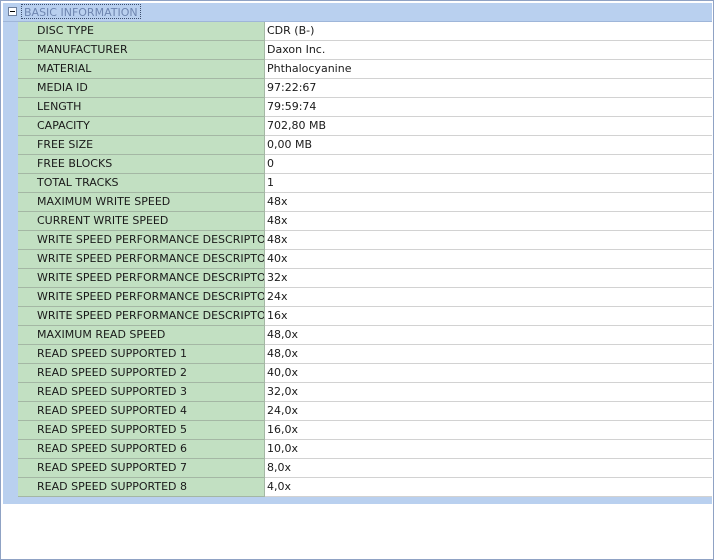 This screenshot has width=714, height=560. Describe the element at coordinates (488, 107) in the screenshot. I see `property-value: 79:59:74` at that location.